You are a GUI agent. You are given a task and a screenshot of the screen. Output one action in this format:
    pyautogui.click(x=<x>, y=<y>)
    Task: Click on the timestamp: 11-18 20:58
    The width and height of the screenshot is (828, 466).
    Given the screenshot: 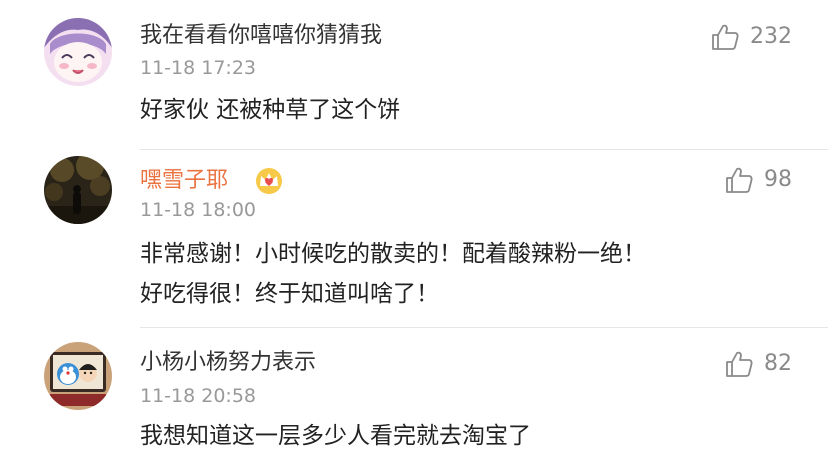 What is the action you would take?
    pyautogui.click(x=198, y=396)
    